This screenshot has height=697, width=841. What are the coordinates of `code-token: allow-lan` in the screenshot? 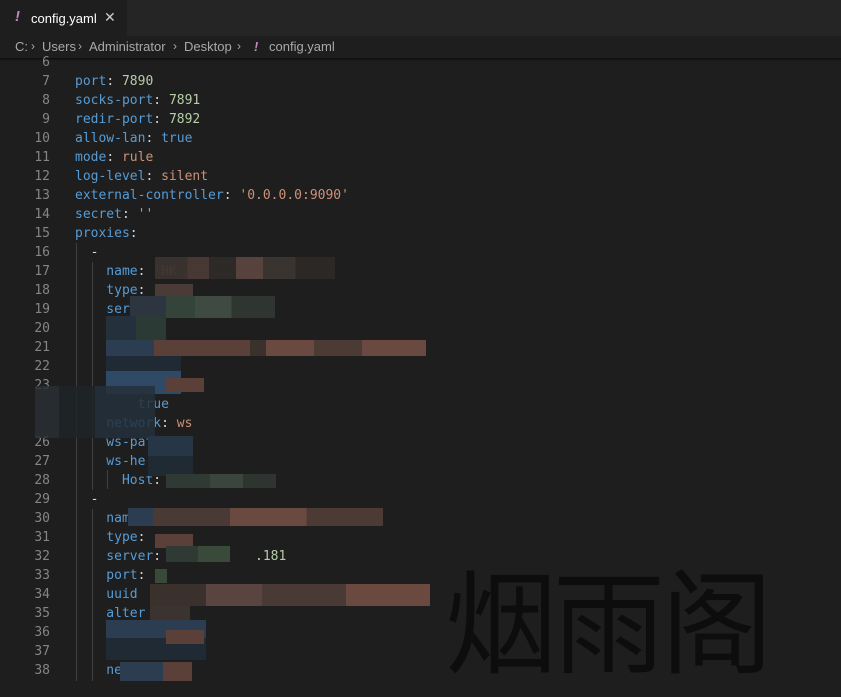 It's located at (110, 138).